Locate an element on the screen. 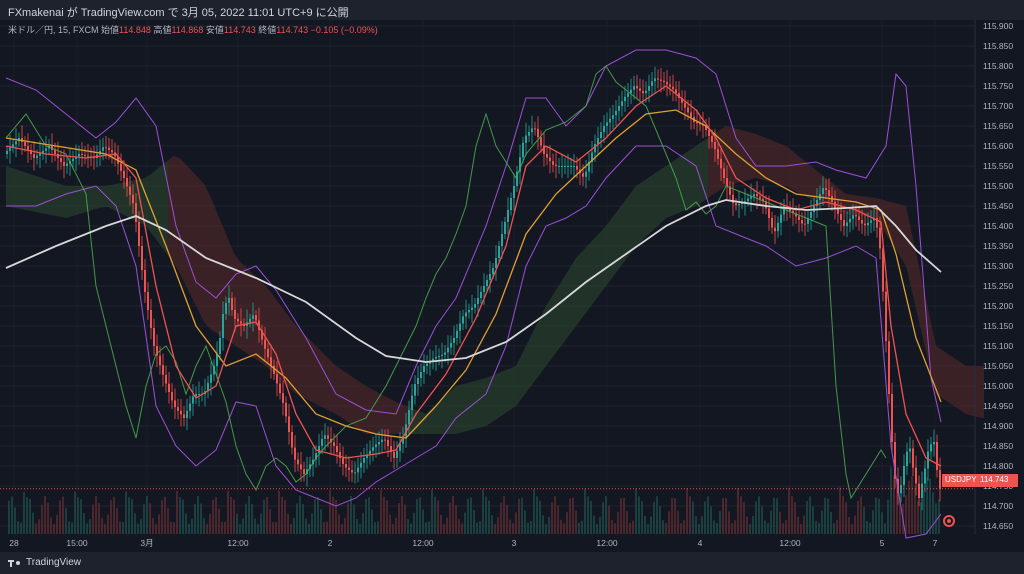 The image size is (1024, 574). y-tick-label: 115.050 is located at coordinates (998, 366).